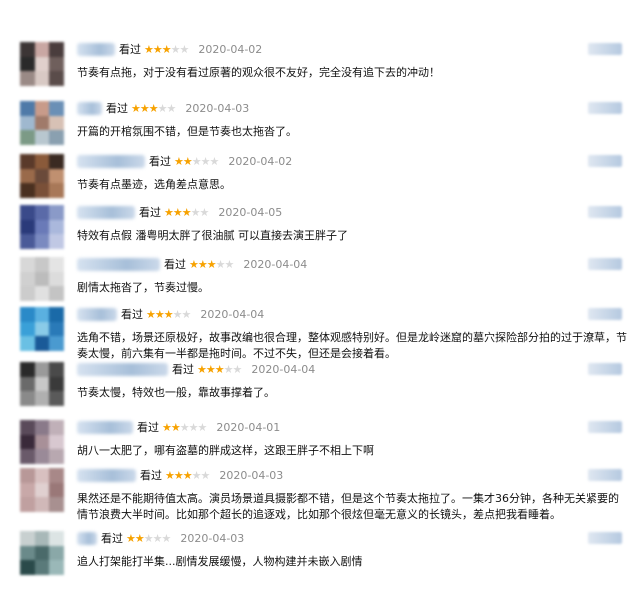  Describe the element at coordinates (143, 287) in the screenshot. I see `review-text: 剧情太拖沓了，节奏过慢。` at that location.